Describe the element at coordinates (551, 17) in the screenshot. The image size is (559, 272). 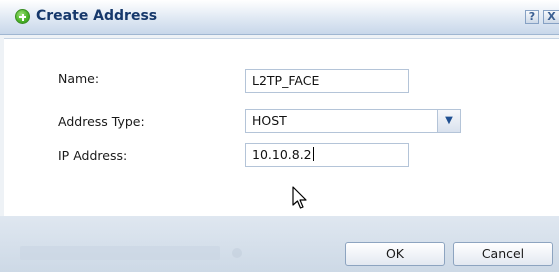
I see `close-button: X` at that location.